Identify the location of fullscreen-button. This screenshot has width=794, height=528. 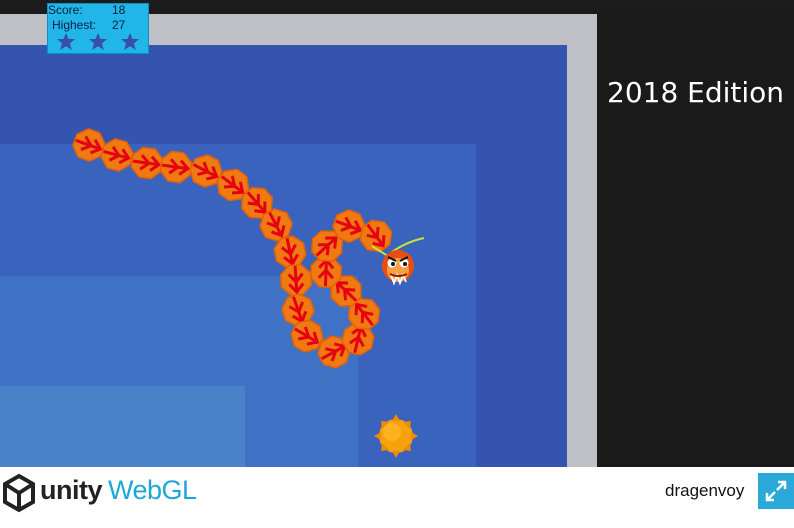
(776, 491).